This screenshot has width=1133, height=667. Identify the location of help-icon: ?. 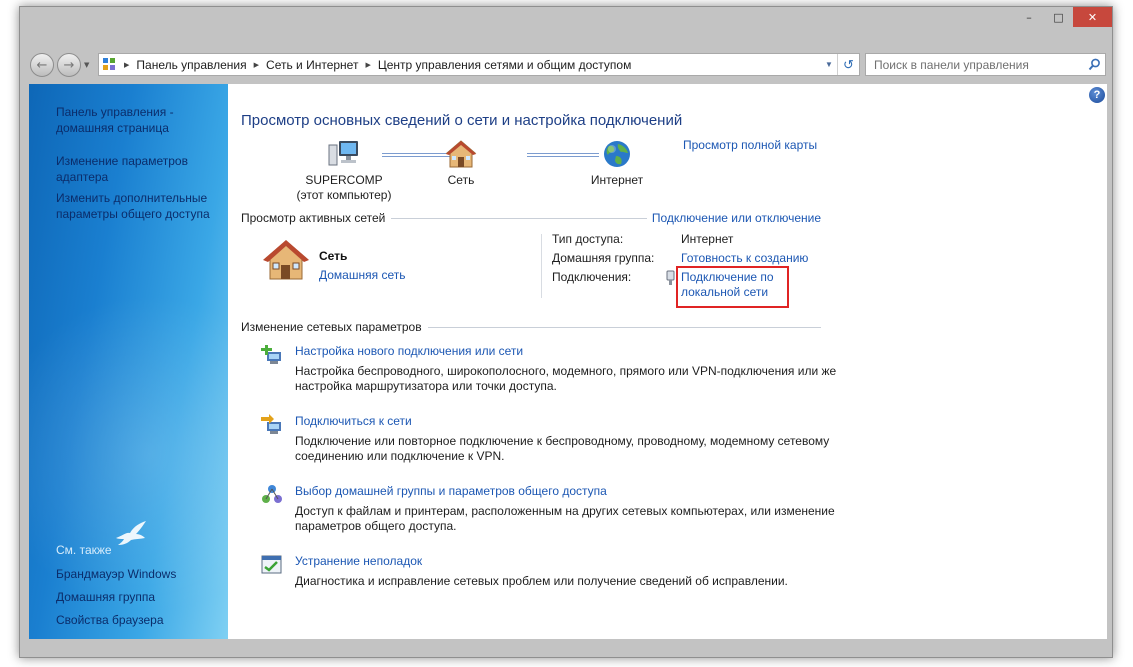
(1097, 95).